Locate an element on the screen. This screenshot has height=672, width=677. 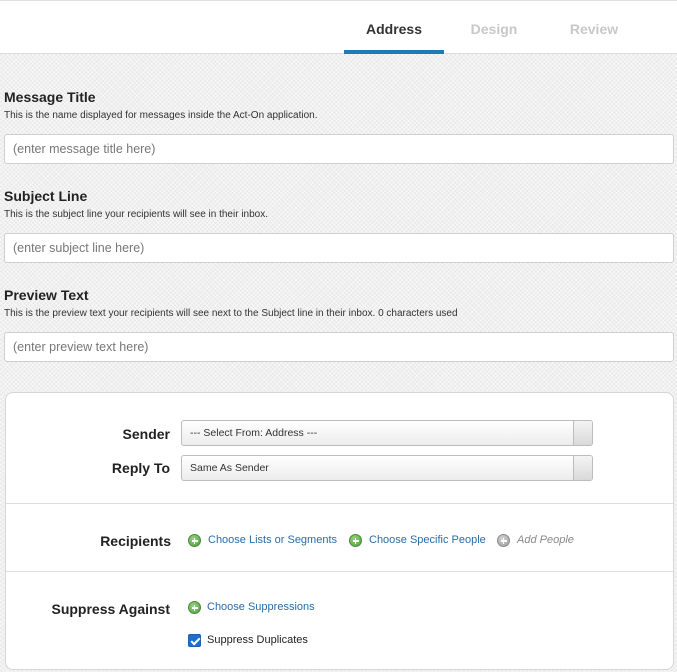
add-people-link: Add People is located at coordinates (545, 540).